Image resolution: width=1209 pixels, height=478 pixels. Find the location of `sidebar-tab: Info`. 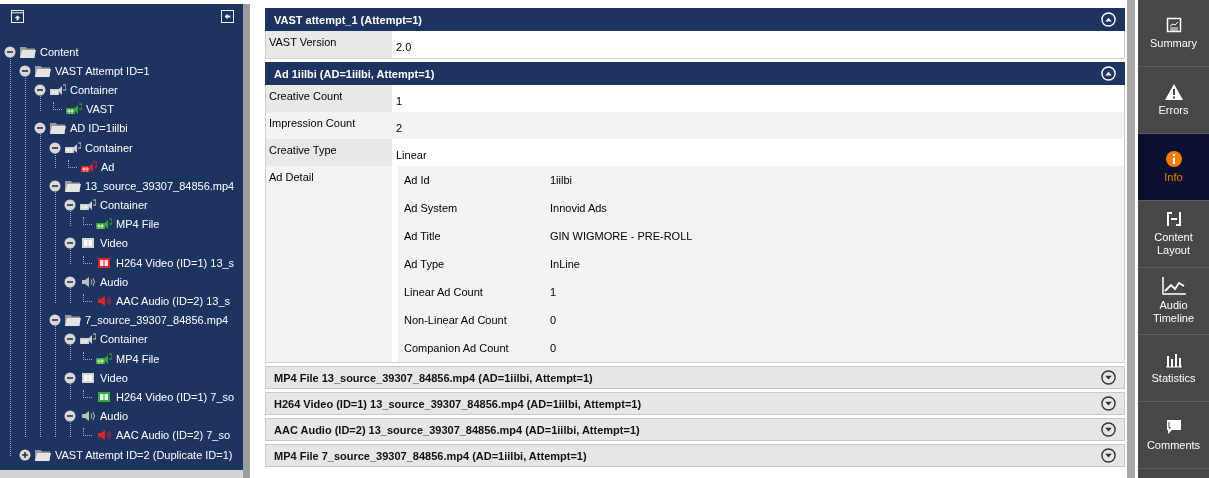

sidebar-tab: Info is located at coordinates (1173, 167).